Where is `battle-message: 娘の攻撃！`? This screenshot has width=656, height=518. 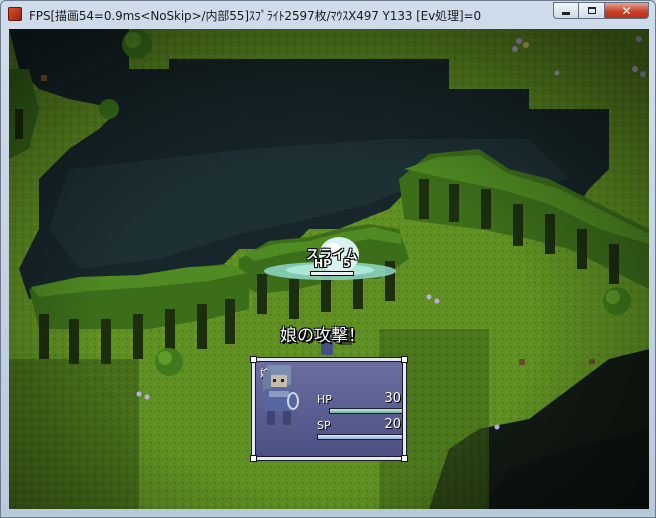 battle-message: 娘の攻撃！ is located at coordinates (322, 336).